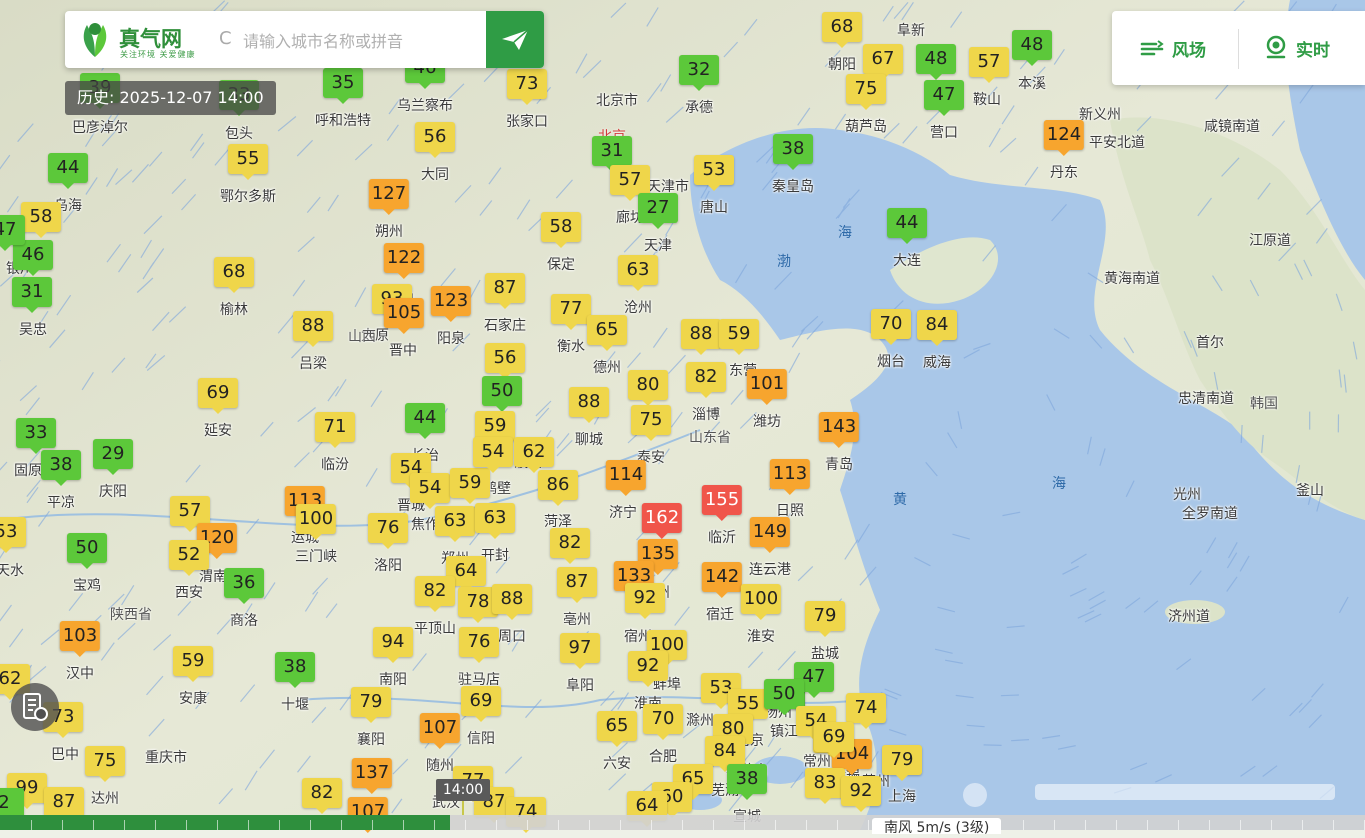 The image size is (1365, 838). What do you see at coordinates (571, 309) in the screenshot?
I see `aqi-marker: 77` at bounding box center [571, 309].